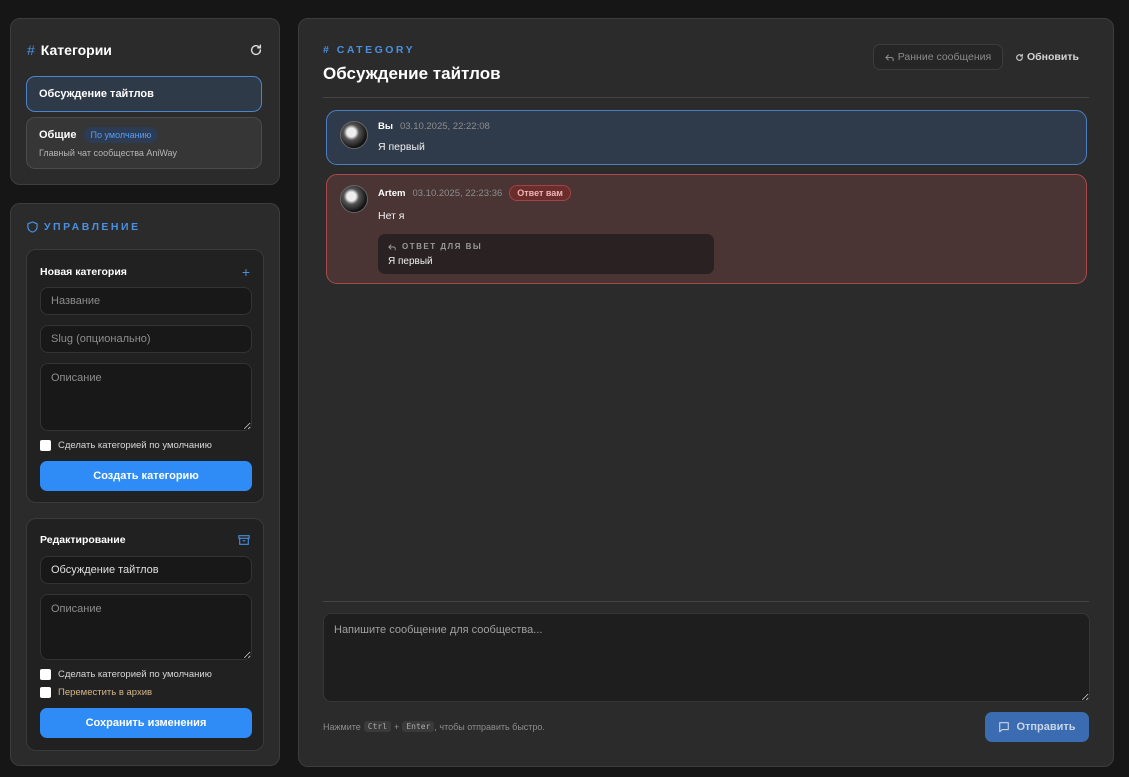  I want to click on shield-icon, so click(32, 227).